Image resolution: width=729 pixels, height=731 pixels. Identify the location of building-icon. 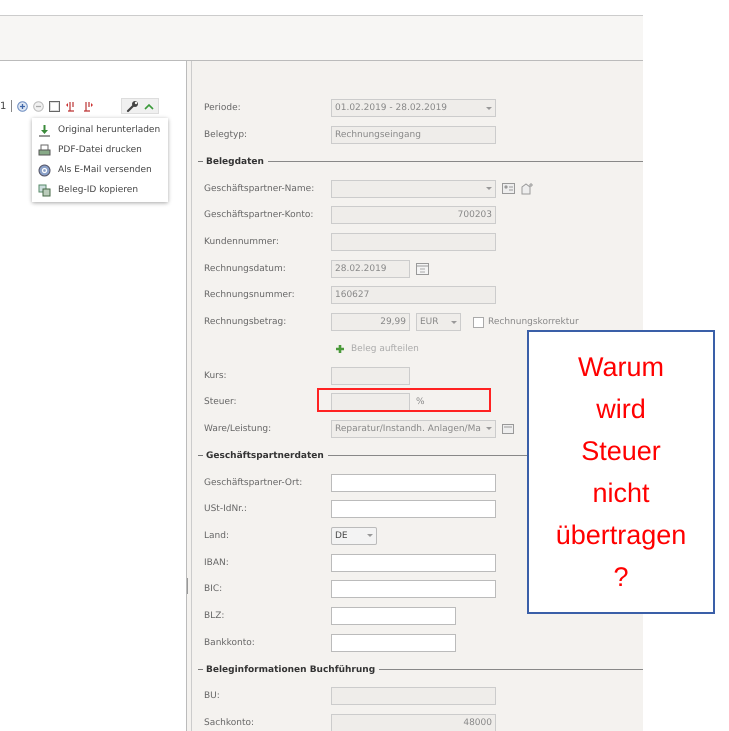
(528, 189).